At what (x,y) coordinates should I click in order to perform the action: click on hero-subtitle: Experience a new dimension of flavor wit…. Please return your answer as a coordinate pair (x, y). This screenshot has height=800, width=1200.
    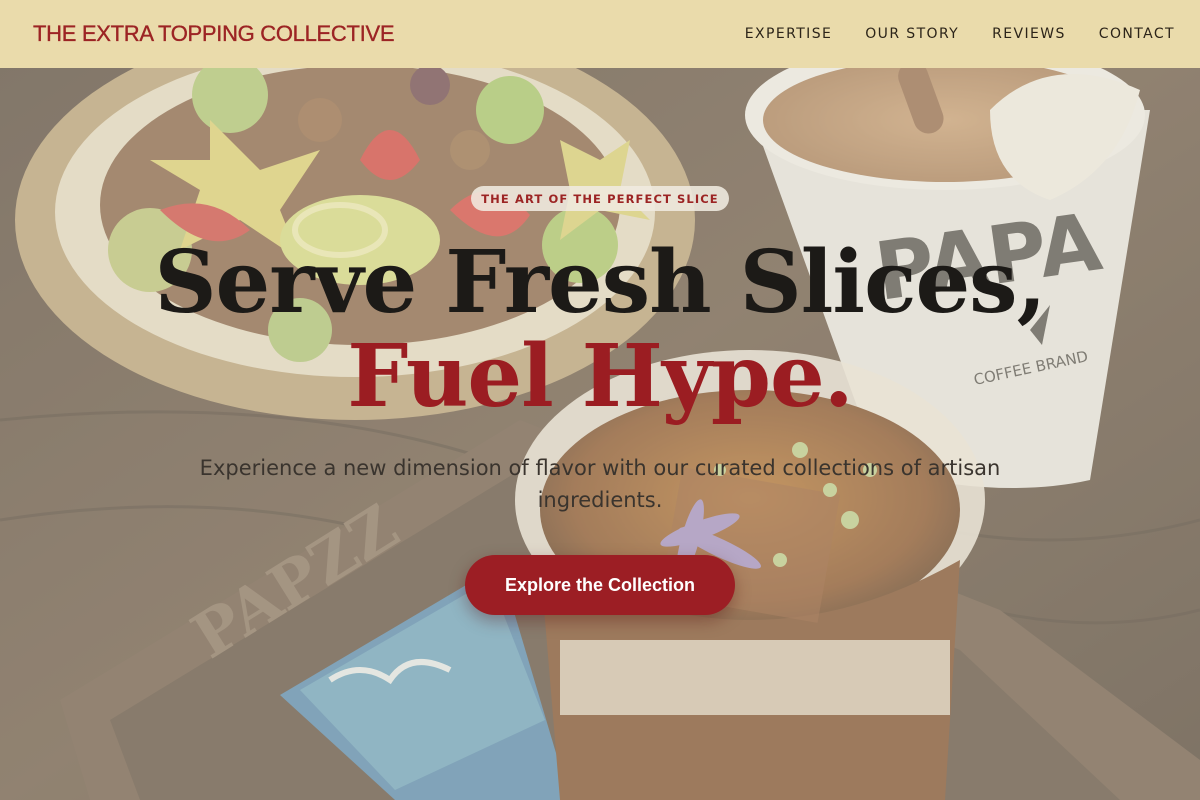
    Looking at the image, I should click on (600, 484).